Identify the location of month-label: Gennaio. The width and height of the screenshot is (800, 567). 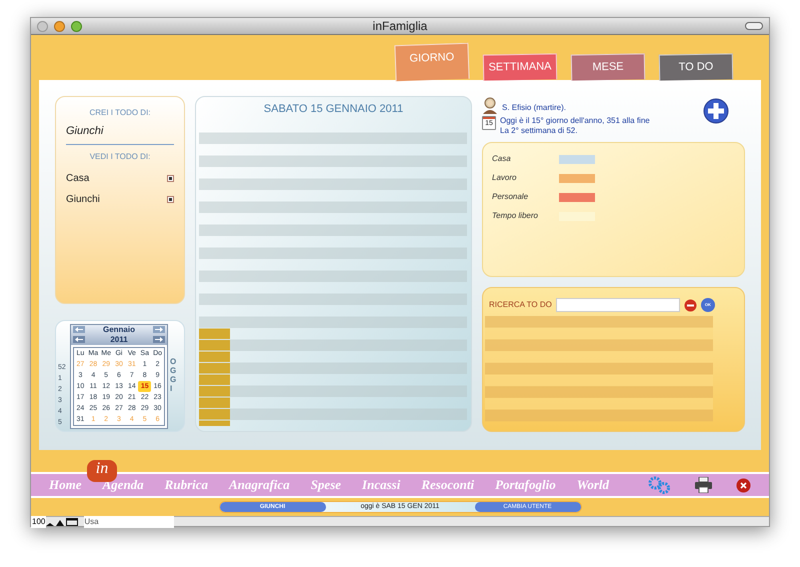
(118, 330).